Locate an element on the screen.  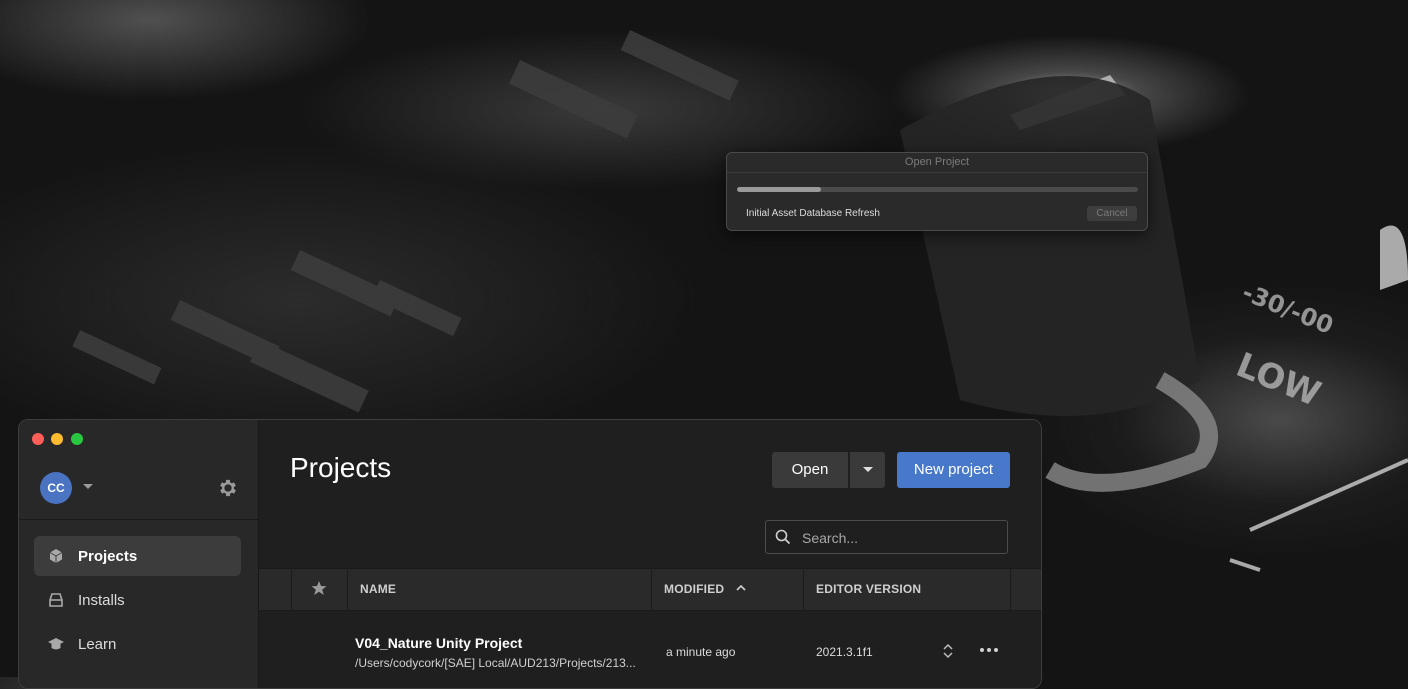
search-box is located at coordinates (886, 537).